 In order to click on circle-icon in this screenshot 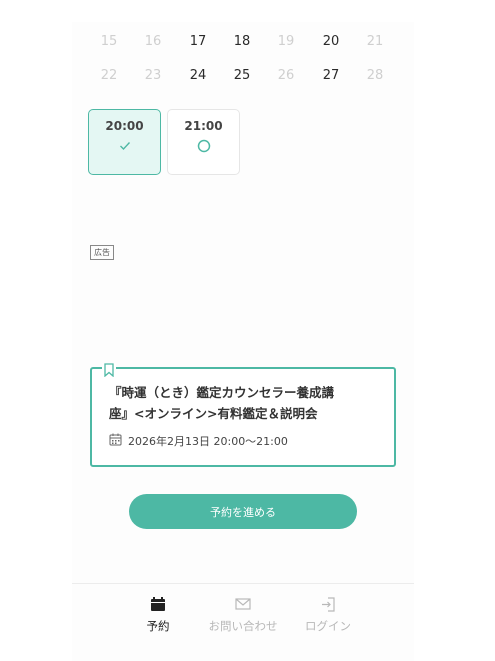, I will do `click(203, 146)`.